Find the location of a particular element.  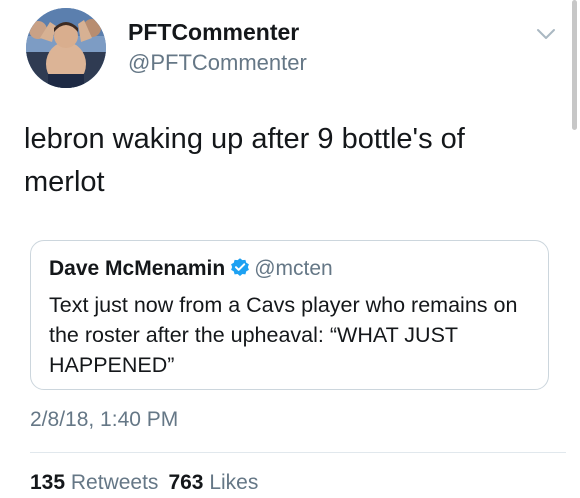

verified-badge-icon is located at coordinates (240, 267).